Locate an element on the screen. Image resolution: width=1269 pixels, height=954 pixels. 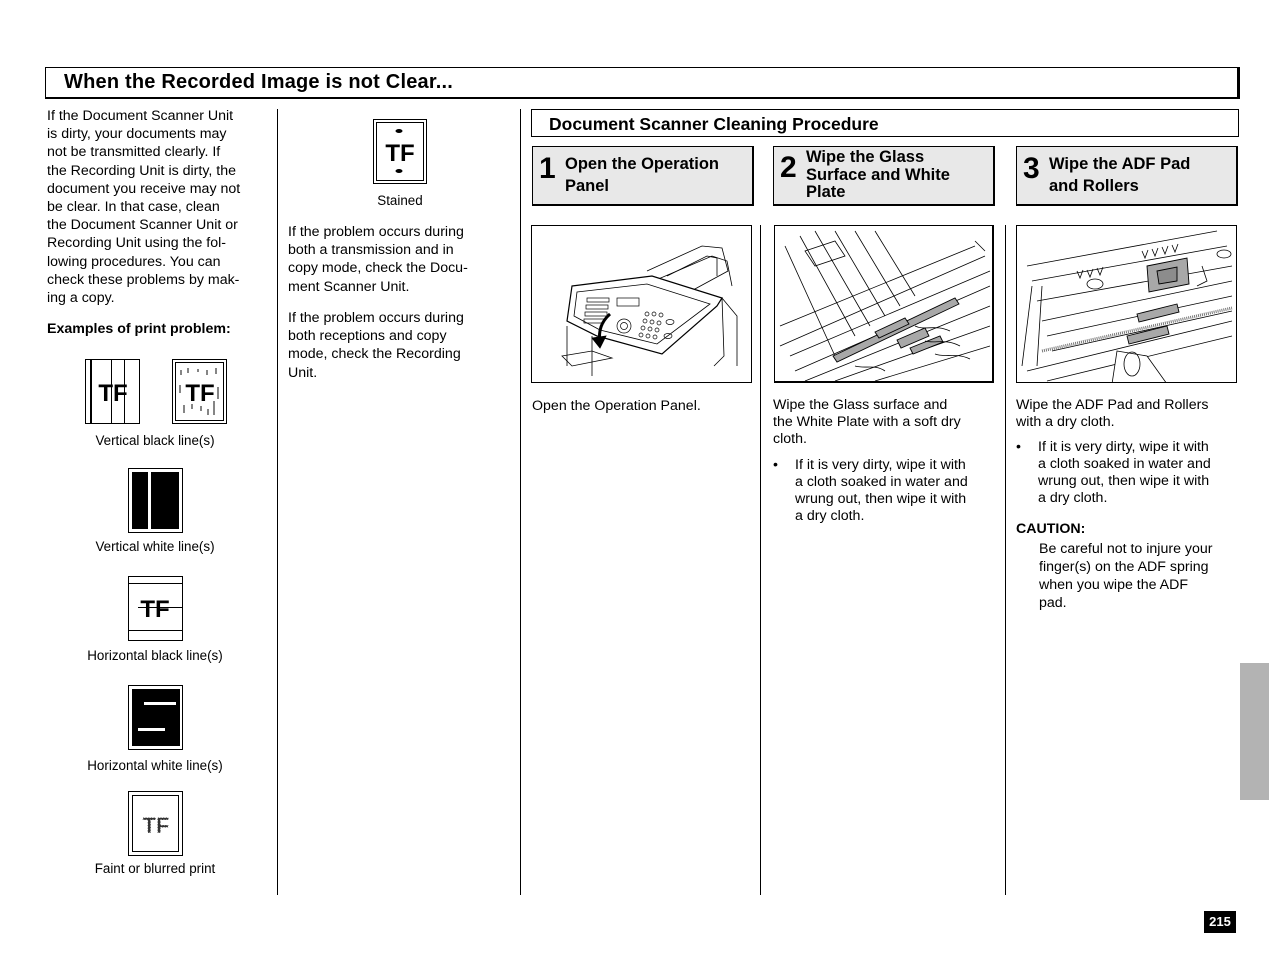
examples-heading: Examples of print problem: is located at coordinates (139, 329).